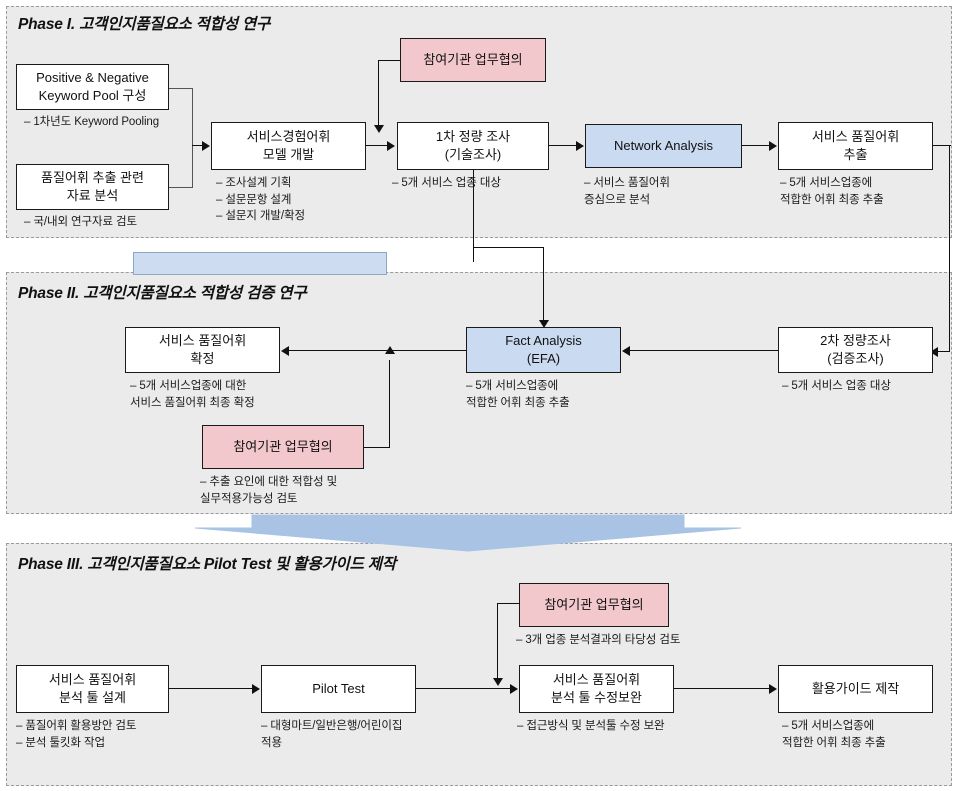 The height and width of the screenshot is (791, 958). I want to click on connector-meeting2-up, so click(390, 404).